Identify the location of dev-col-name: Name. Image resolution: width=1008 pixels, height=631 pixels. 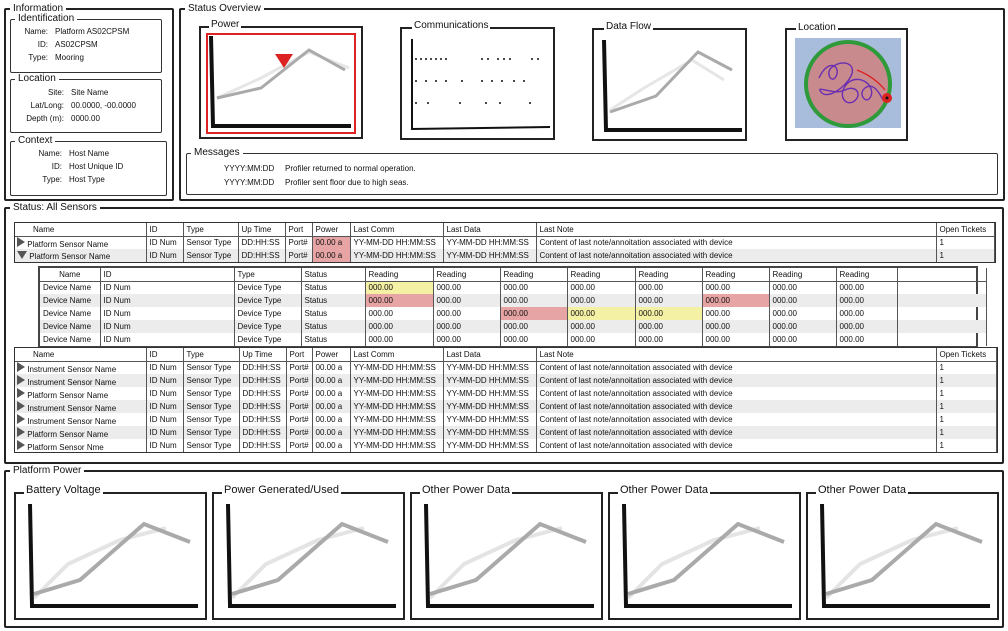
(70, 275).